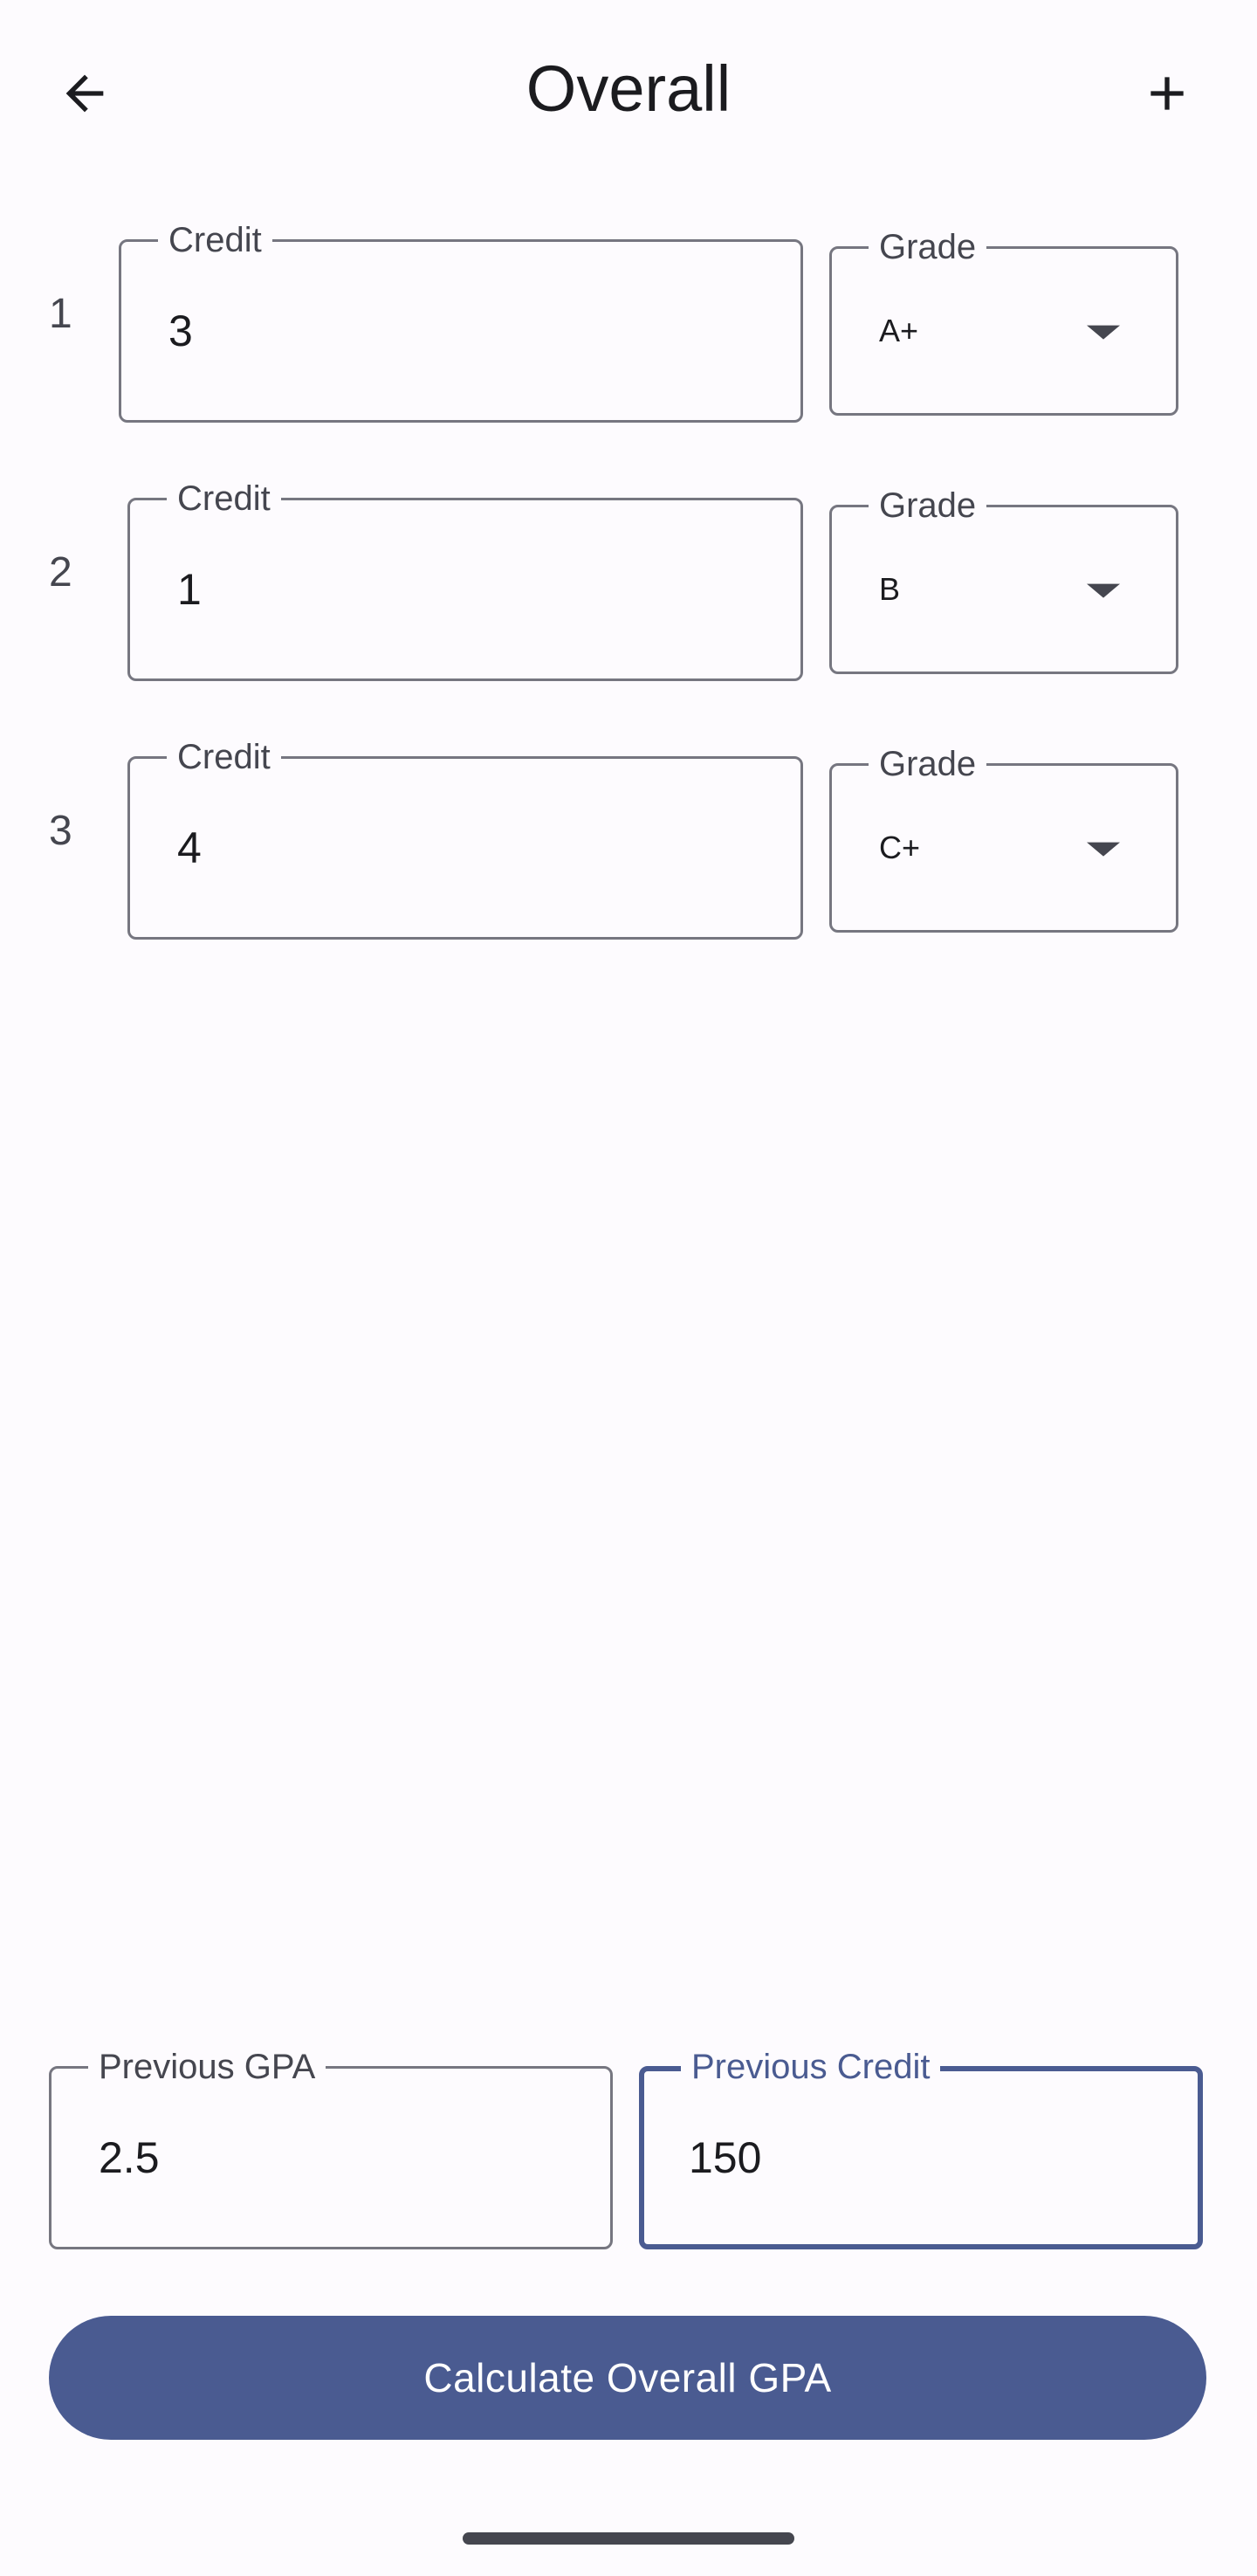  Describe the element at coordinates (899, 330) in the screenshot. I see `grade-value: A+` at that location.